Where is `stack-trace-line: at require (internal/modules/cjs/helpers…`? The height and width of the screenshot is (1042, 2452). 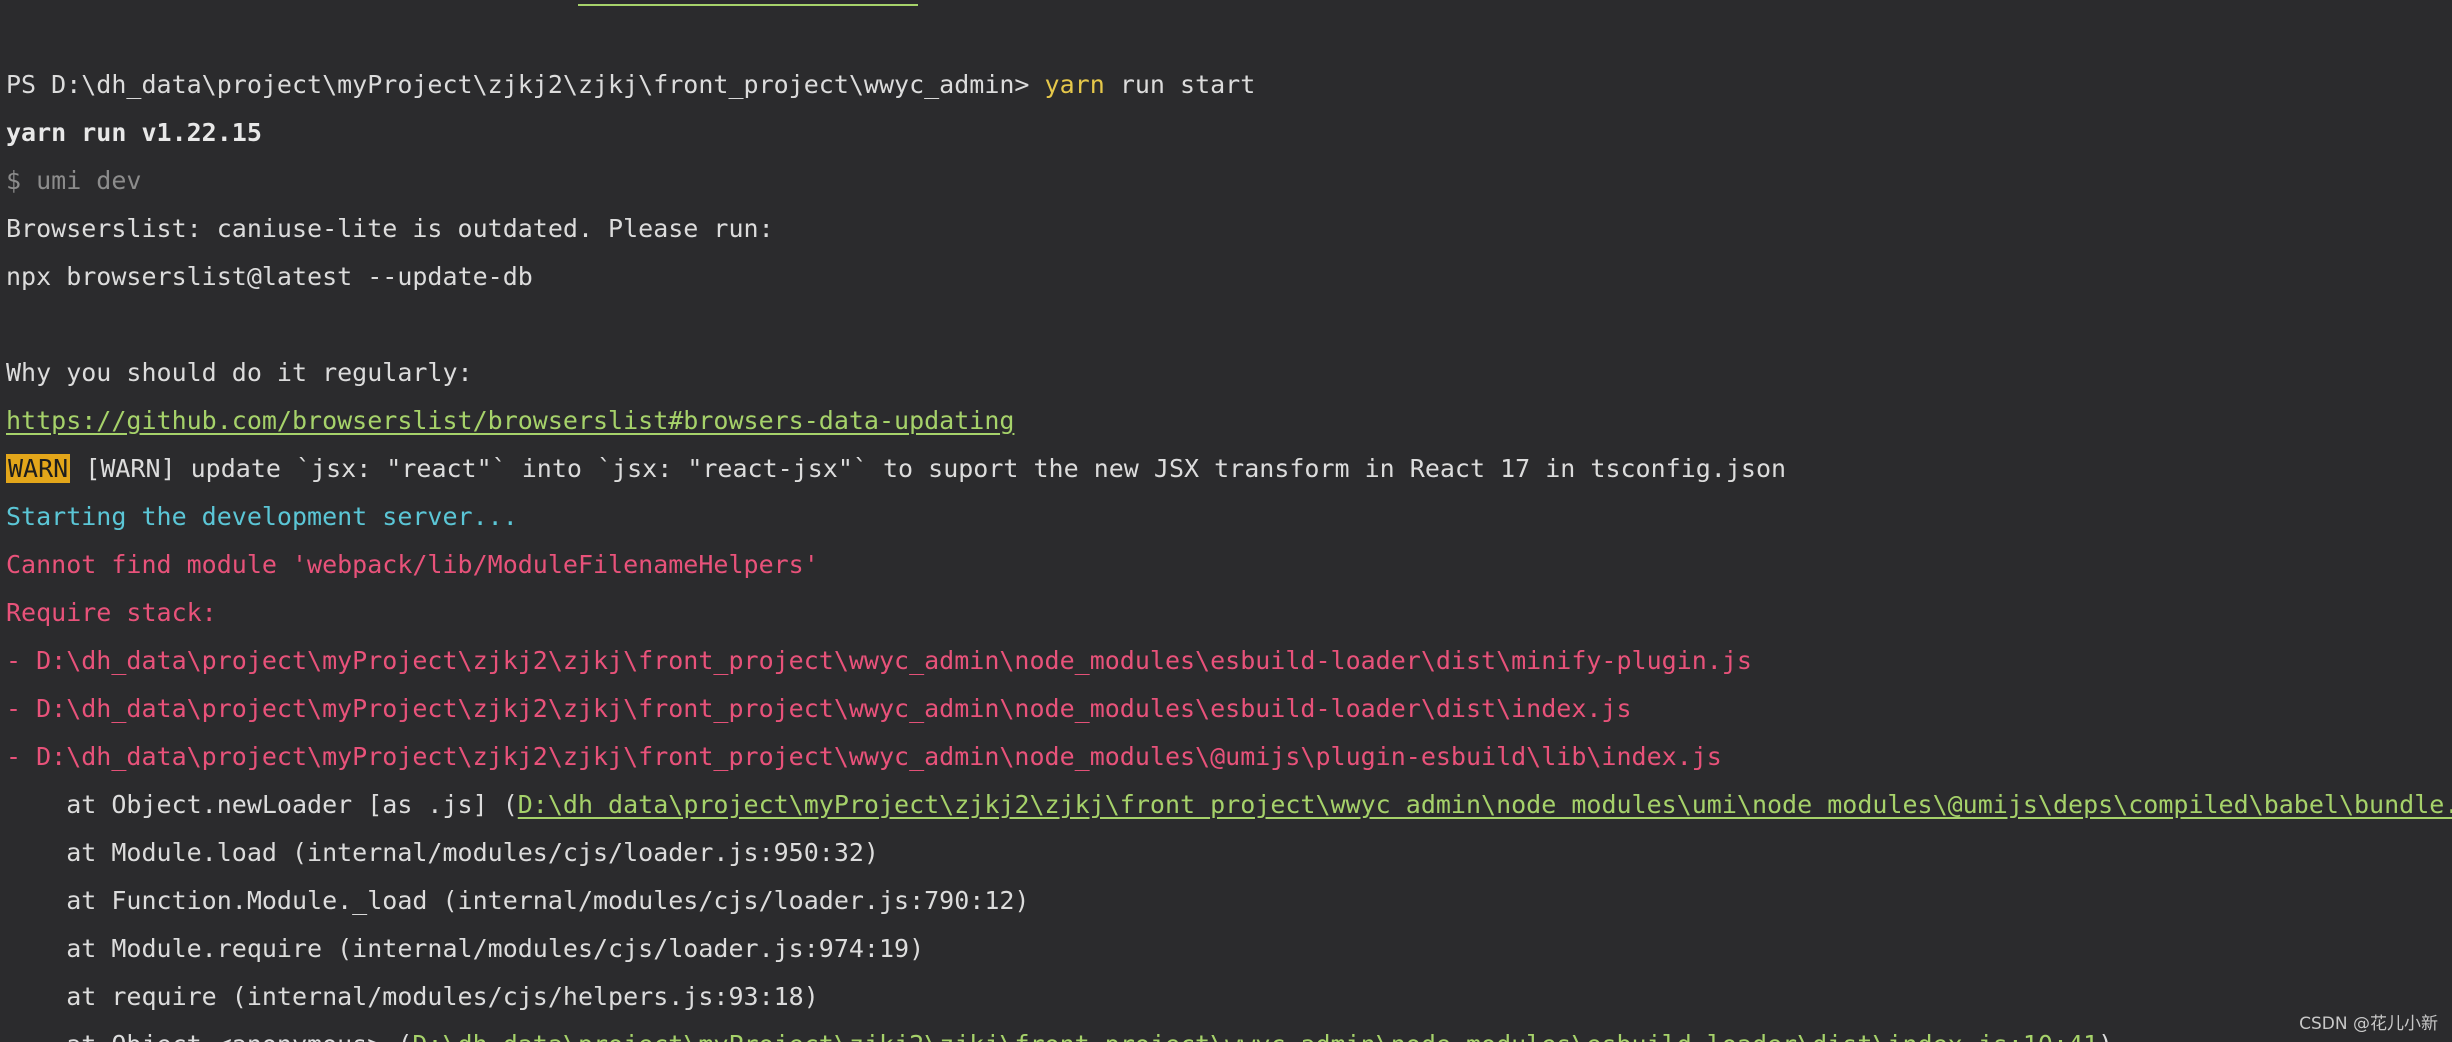
stack-trace-line: at require (internal/modules/cjs/helpers… is located at coordinates (412, 996).